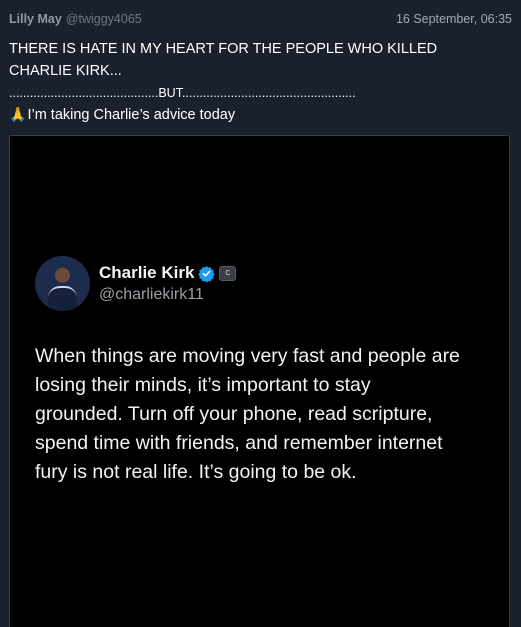 The image size is (521, 627). Describe the element at coordinates (228, 273) in the screenshot. I see `affiliation-badge-icon: C` at that location.